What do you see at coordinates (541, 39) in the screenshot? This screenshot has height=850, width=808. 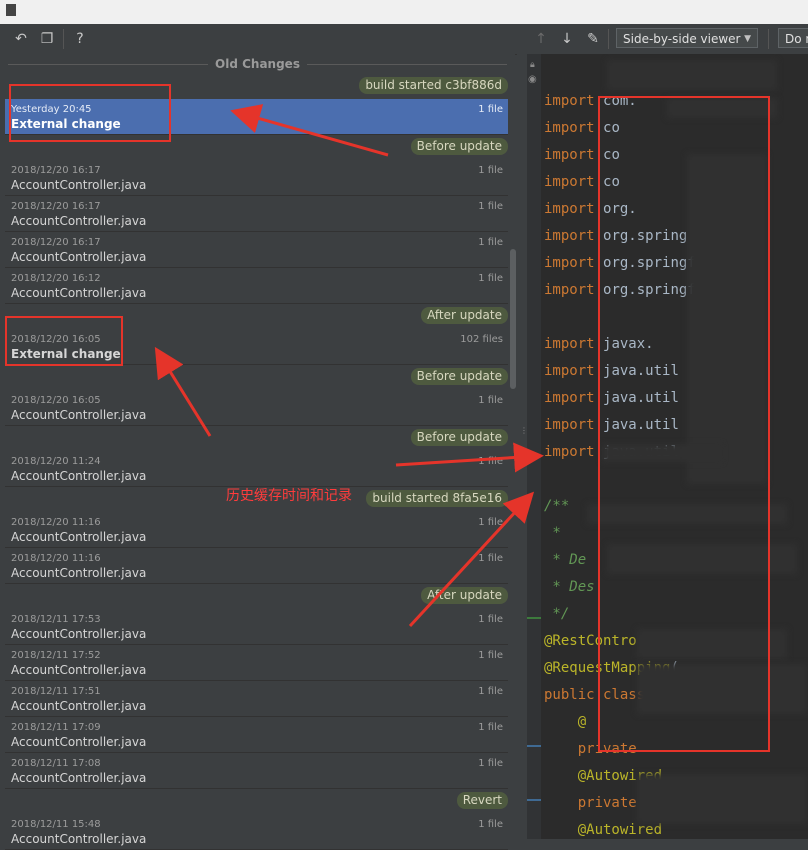 I see `prev-diff-icon: ↑` at bounding box center [541, 39].